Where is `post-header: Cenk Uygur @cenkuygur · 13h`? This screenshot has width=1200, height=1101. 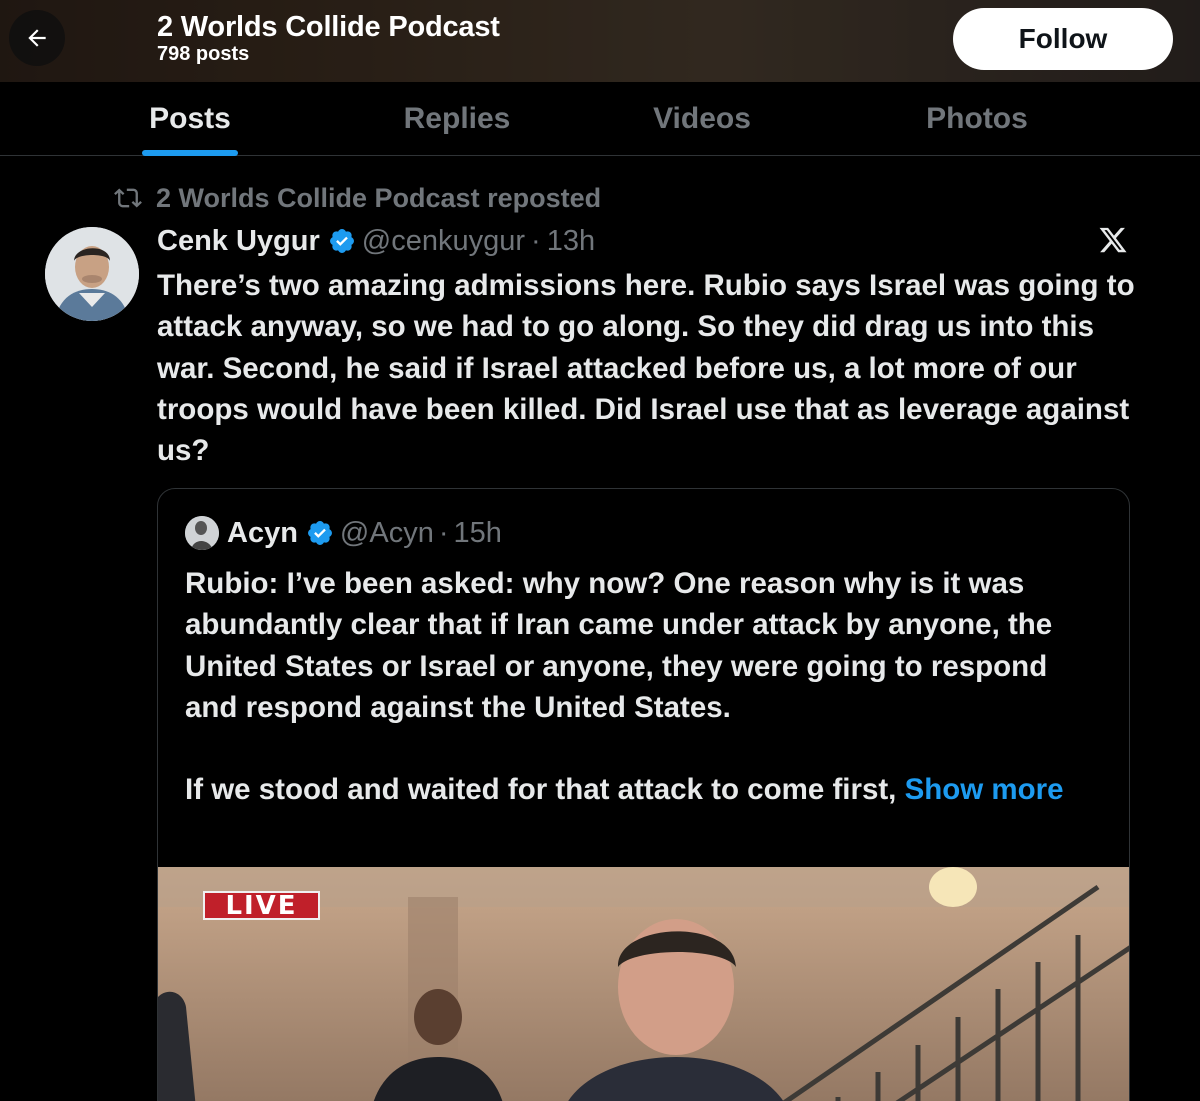
post-header: Cenk Uygur @cenkuygur · 13h is located at coordinates (376, 241).